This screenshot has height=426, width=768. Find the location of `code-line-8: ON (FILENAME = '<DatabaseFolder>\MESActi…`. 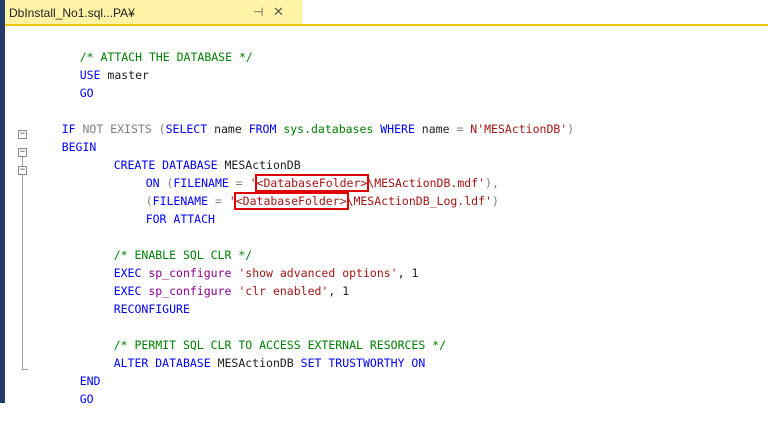

code-line-8: ON (FILENAME = '<DatabaseFolder>\MESActi… is located at coordinates (308, 174).